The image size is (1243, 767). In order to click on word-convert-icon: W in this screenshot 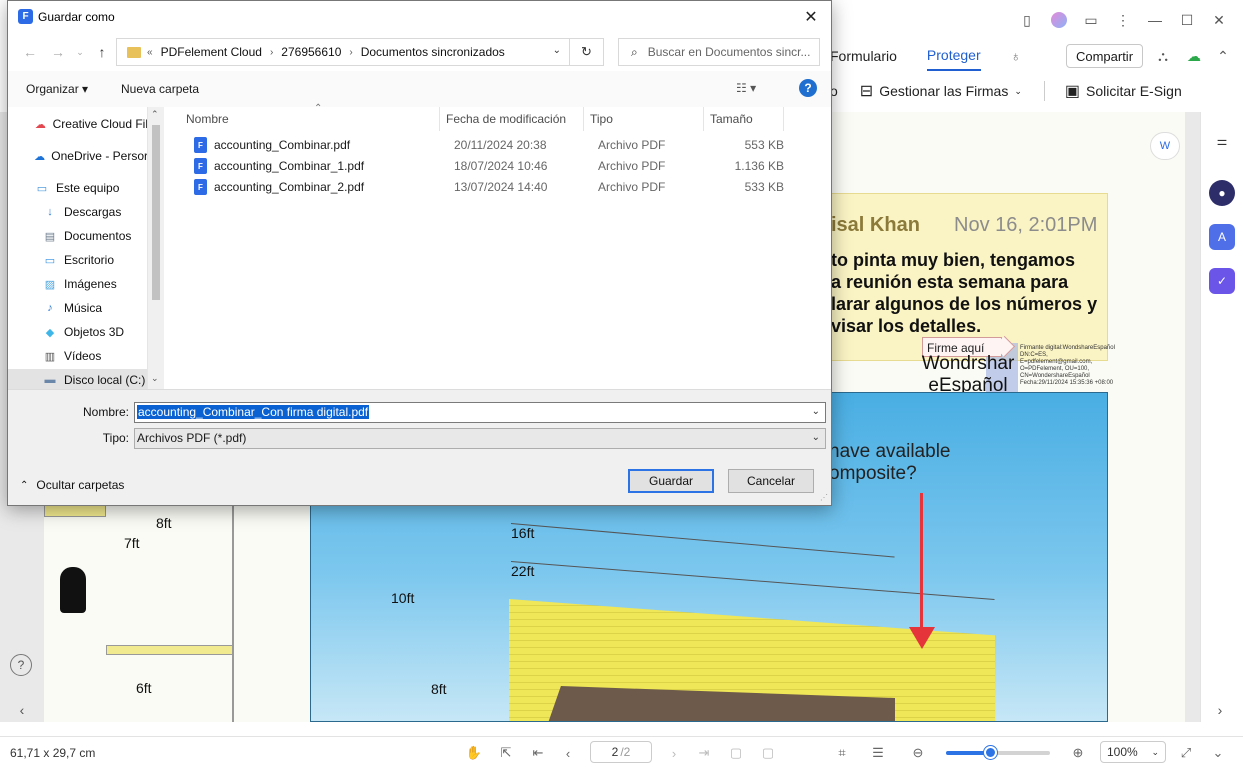, I will do `click(1165, 146)`.